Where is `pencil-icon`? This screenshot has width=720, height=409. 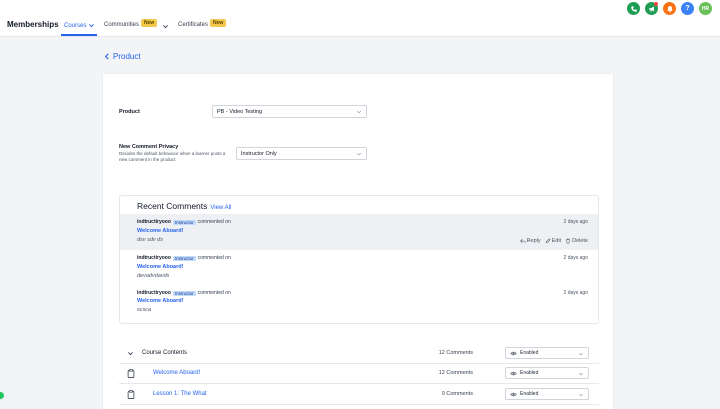
pencil-icon is located at coordinates (548, 241).